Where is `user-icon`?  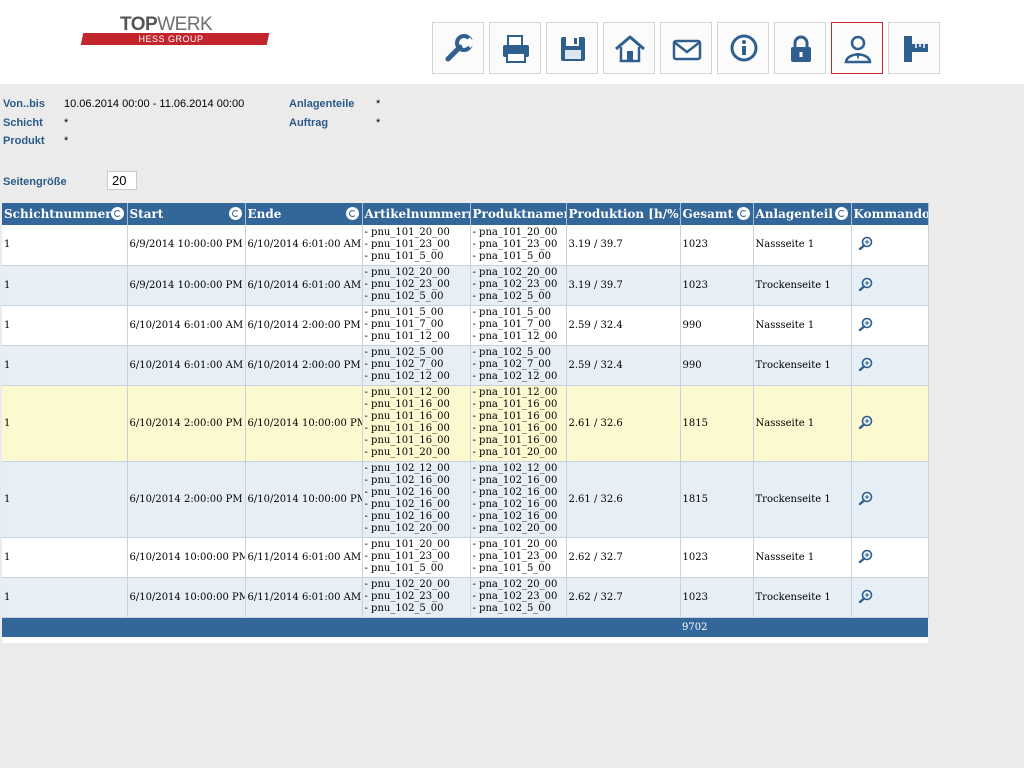 user-icon is located at coordinates (858, 49).